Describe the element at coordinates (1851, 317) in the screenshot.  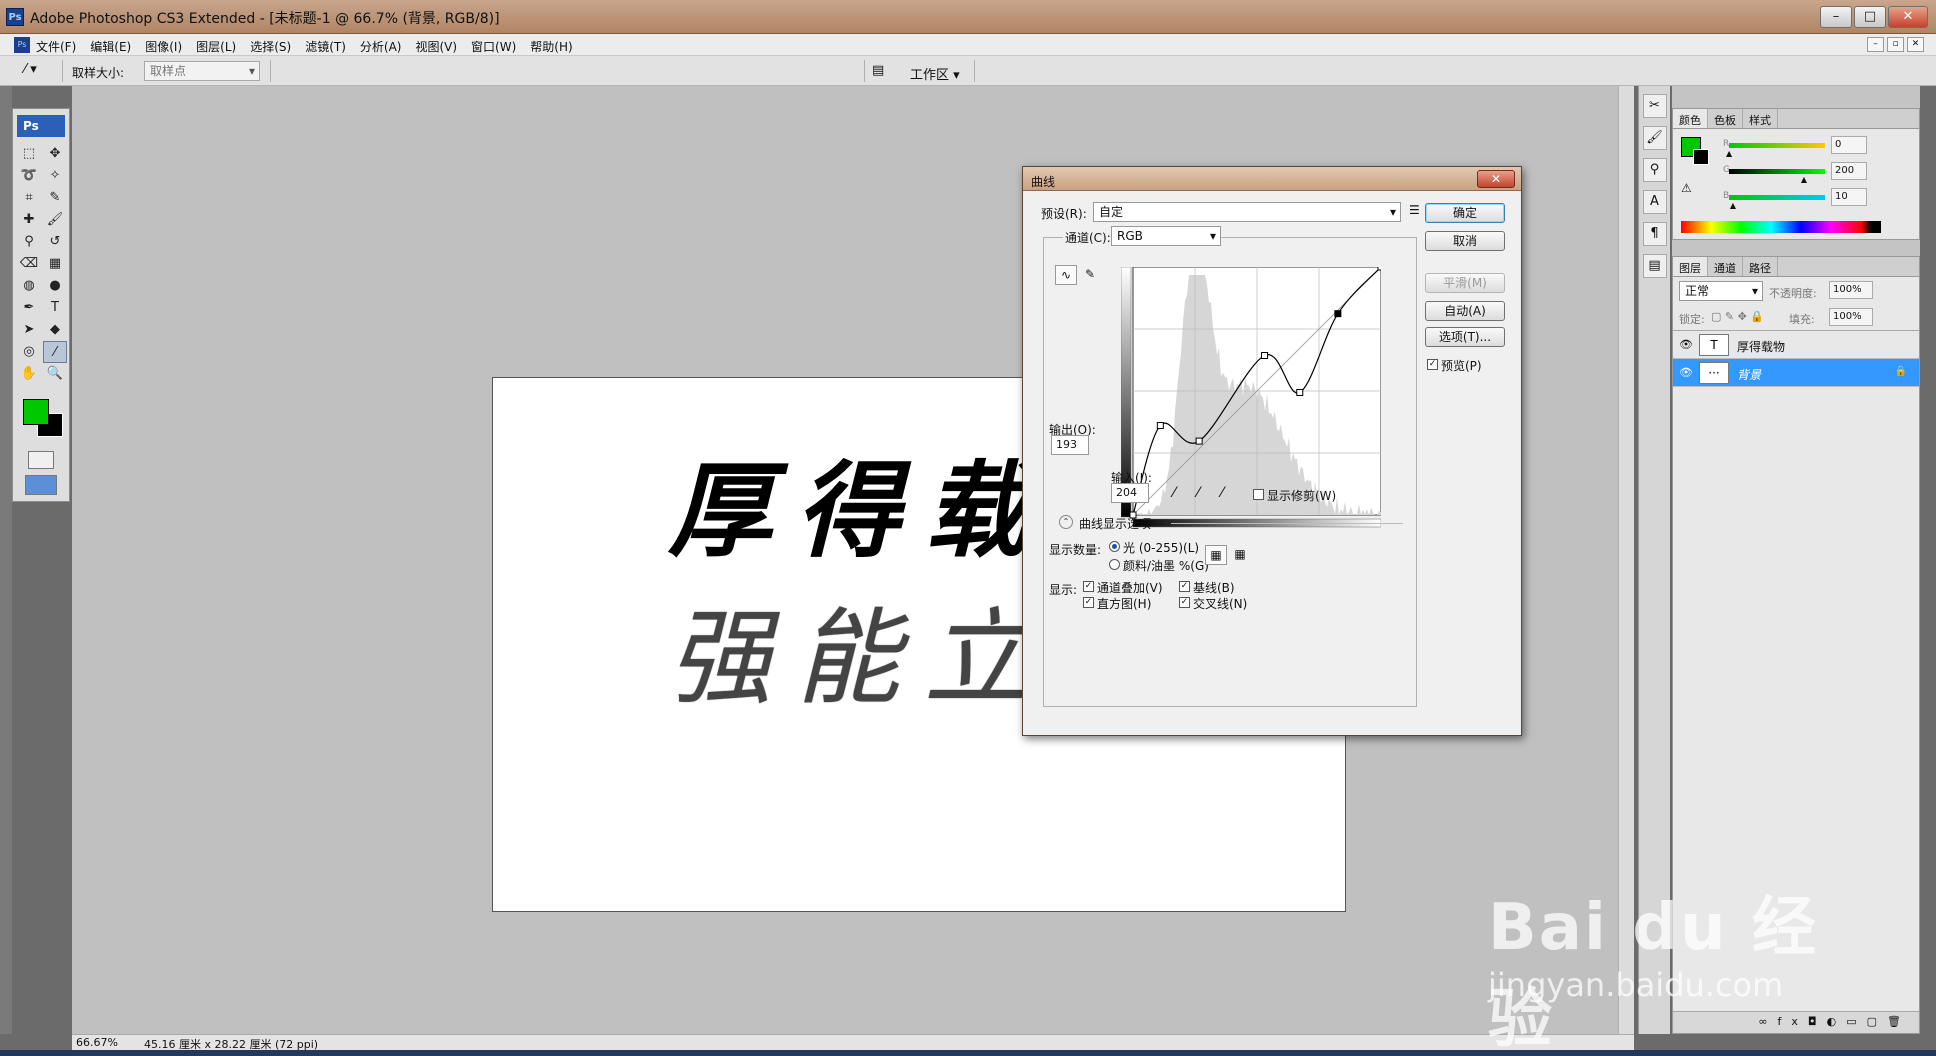
I see `fill-value: 100%` at that location.